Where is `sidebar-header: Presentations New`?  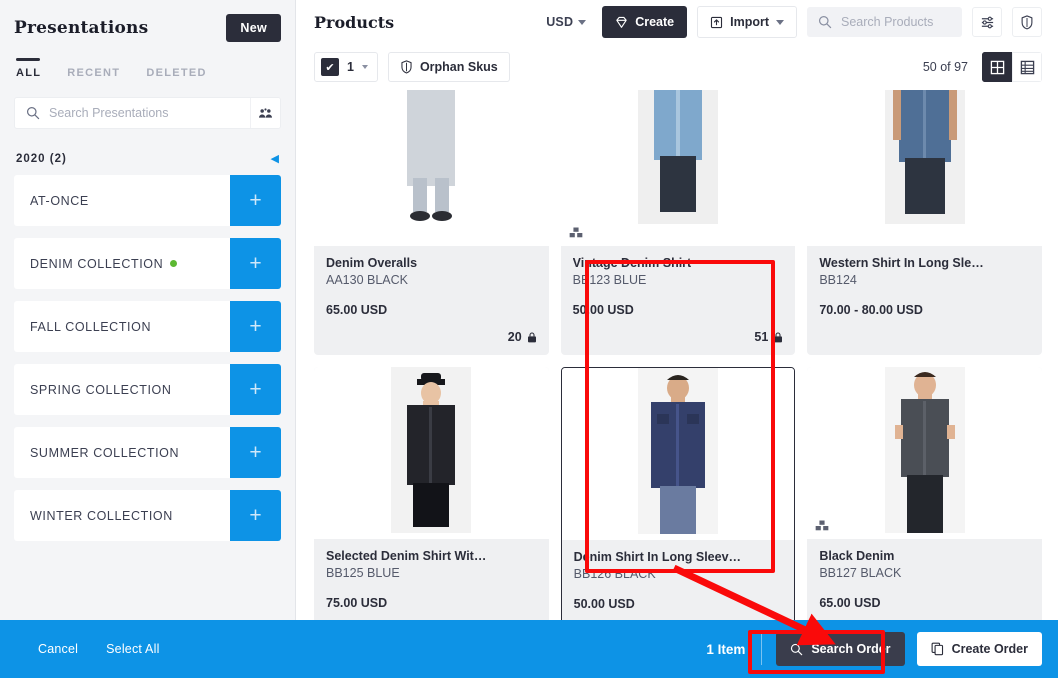 sidebar-header: Presentations New is located at coordinates (147, 21).